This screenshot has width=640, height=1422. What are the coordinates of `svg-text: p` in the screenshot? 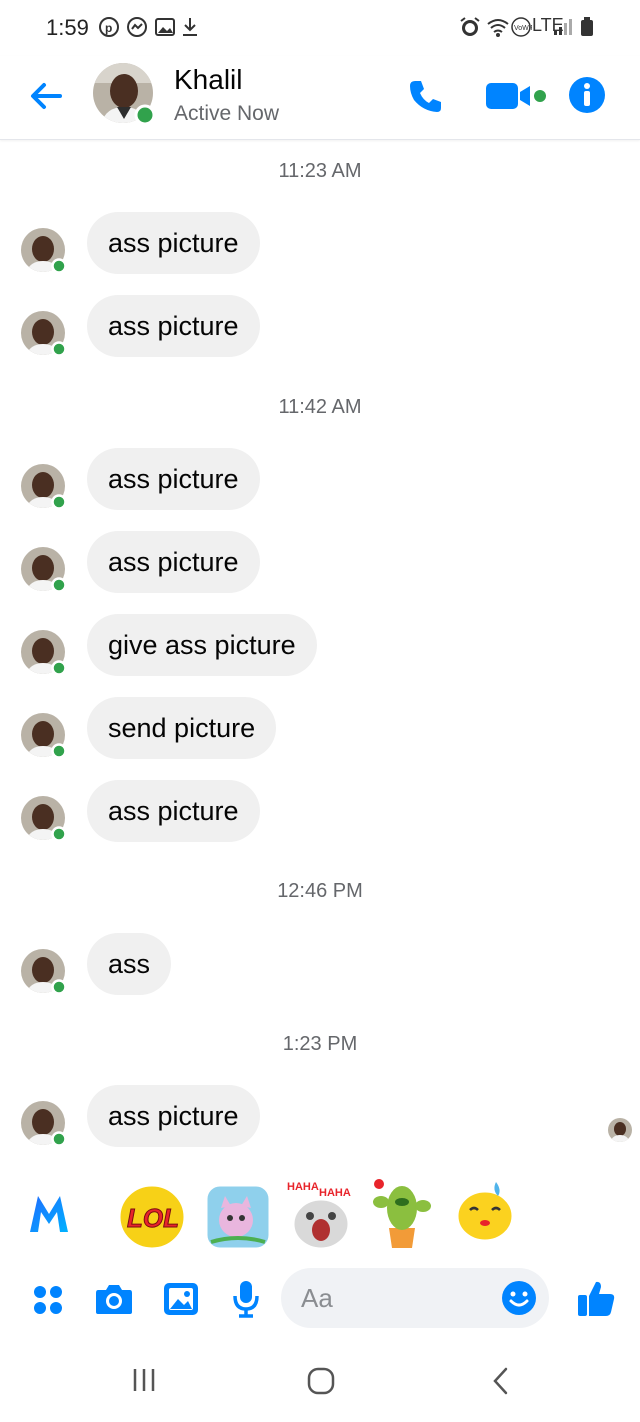 It's located at (108, 28).